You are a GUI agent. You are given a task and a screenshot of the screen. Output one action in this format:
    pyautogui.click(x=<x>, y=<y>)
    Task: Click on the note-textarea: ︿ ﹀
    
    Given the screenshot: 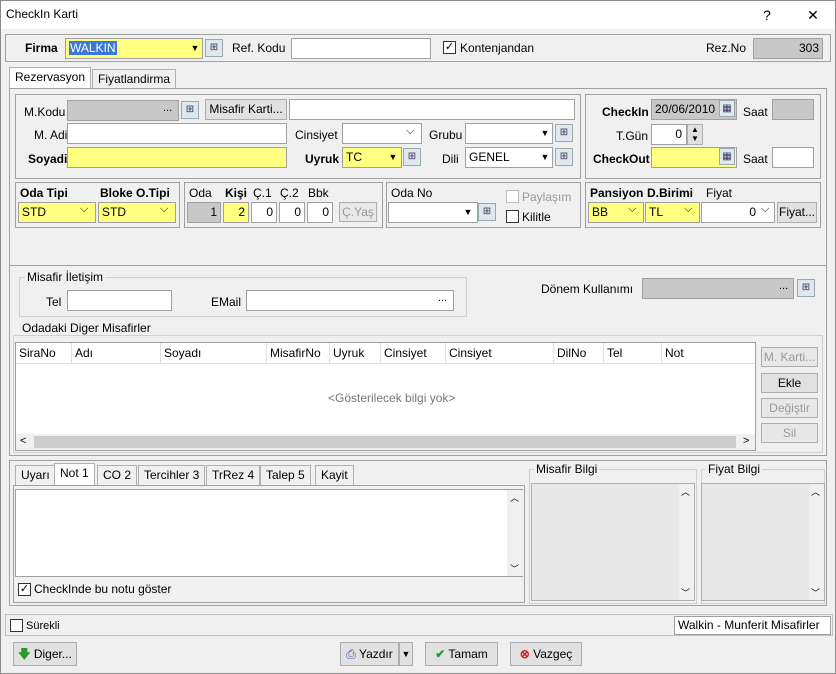 What is the action you would take?
    pyautogui.click(x=269, y=533)
    